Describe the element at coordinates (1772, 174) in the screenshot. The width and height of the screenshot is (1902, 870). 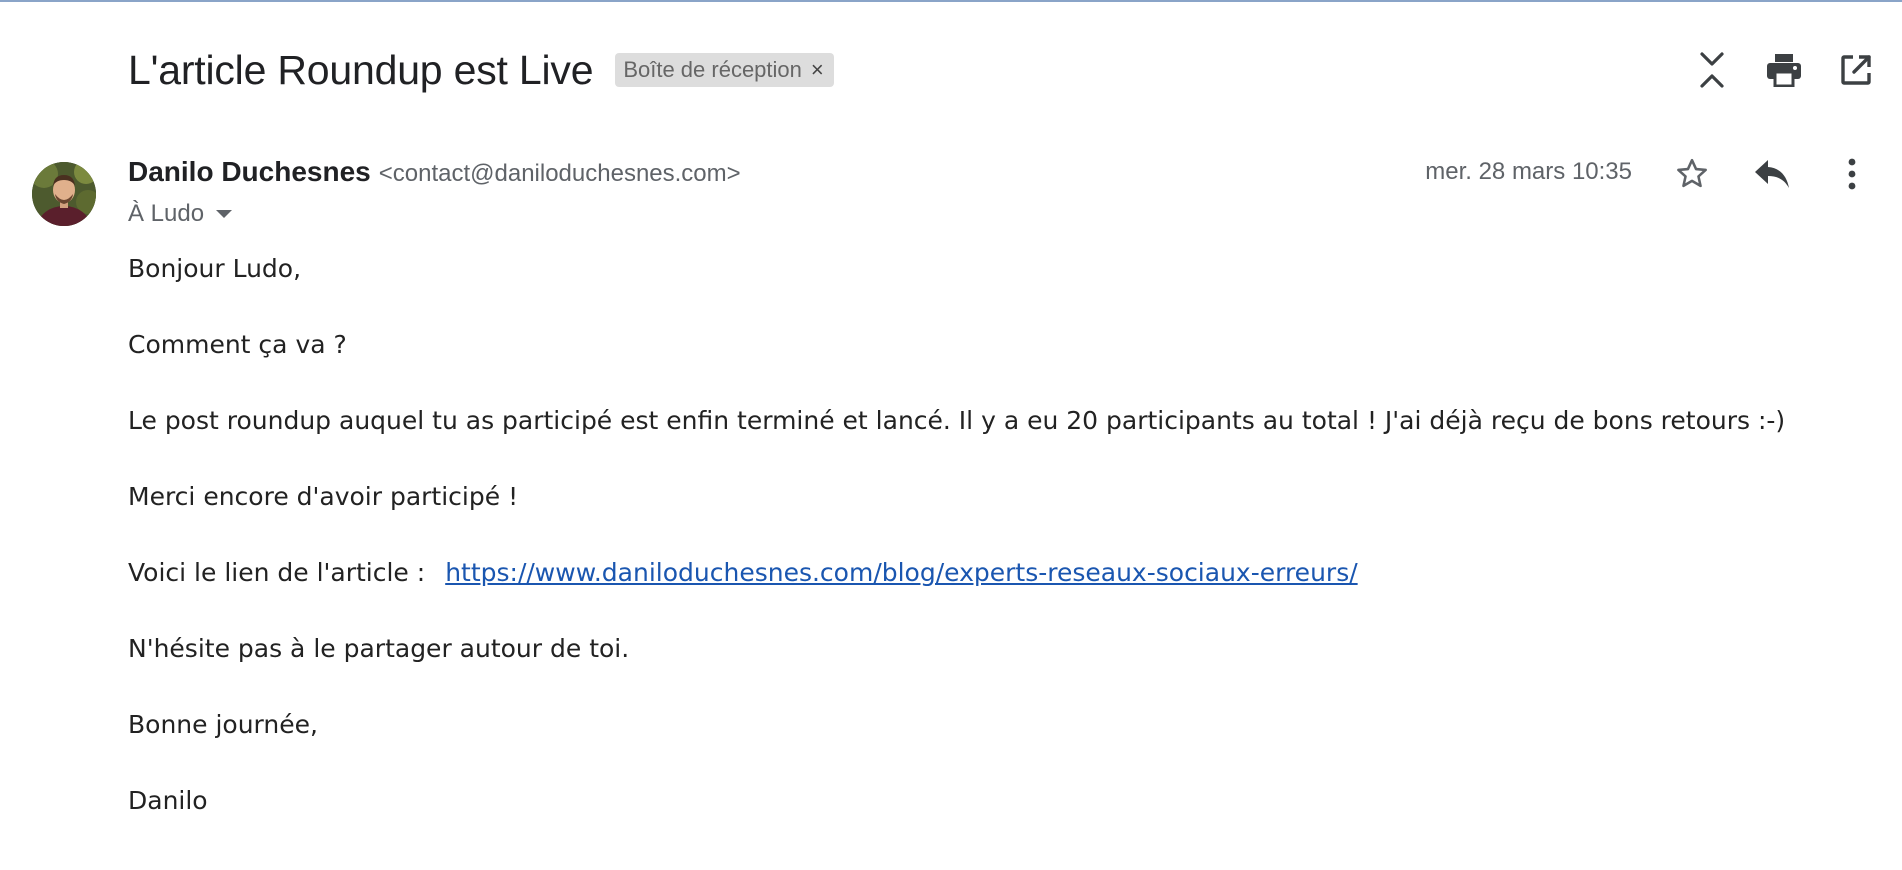
I see `reply-icon` at that location.